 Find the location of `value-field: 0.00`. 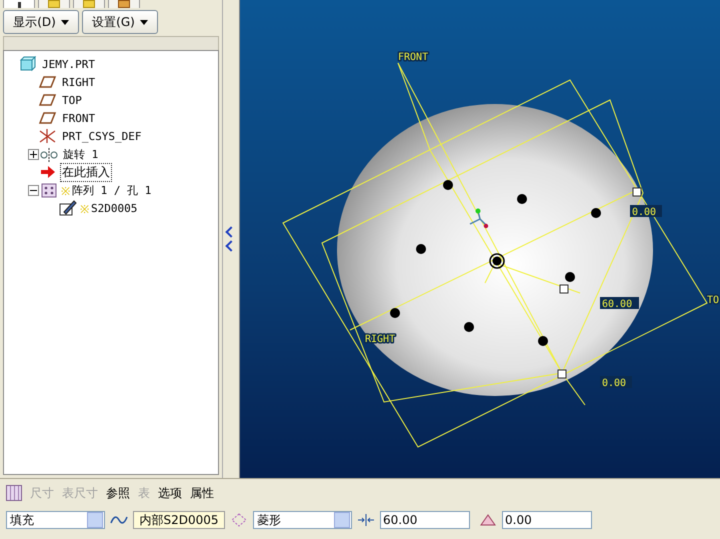

value-field: 0.00 is located at coordinates (547, 520).